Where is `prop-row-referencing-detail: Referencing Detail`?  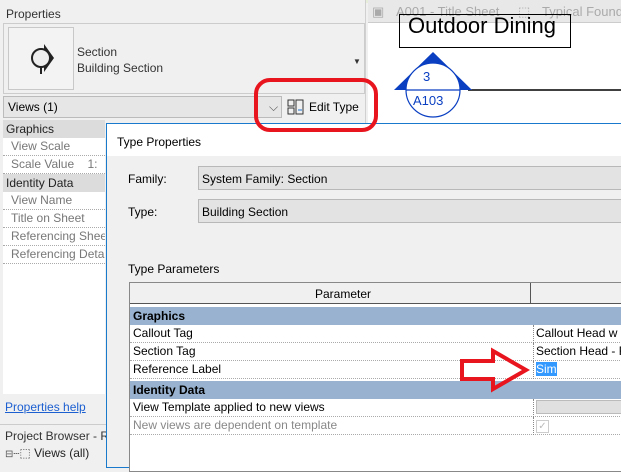
prop-row-referencing-detail: Referencing Detail is located at coordinates (54, 255).